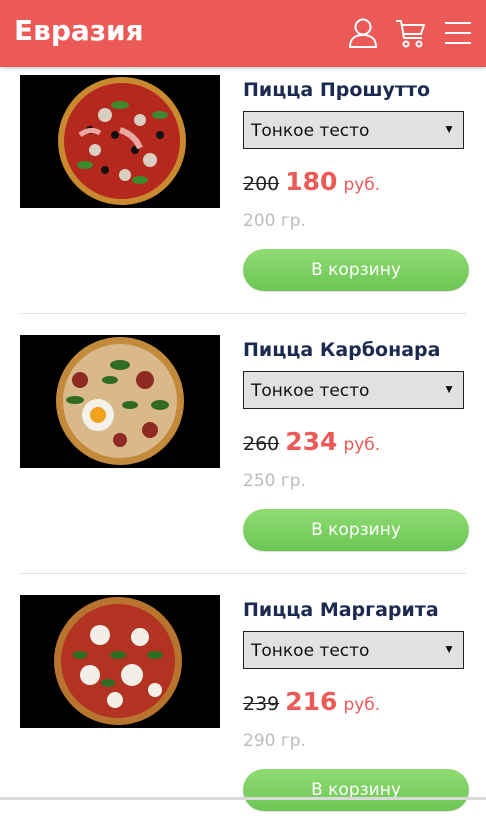 The width and height of the screenshot is (486, 834). Describe the element at coordinates (341, 610) in the screenshot. I see `product-title: Пицца Маргарита` at that location.